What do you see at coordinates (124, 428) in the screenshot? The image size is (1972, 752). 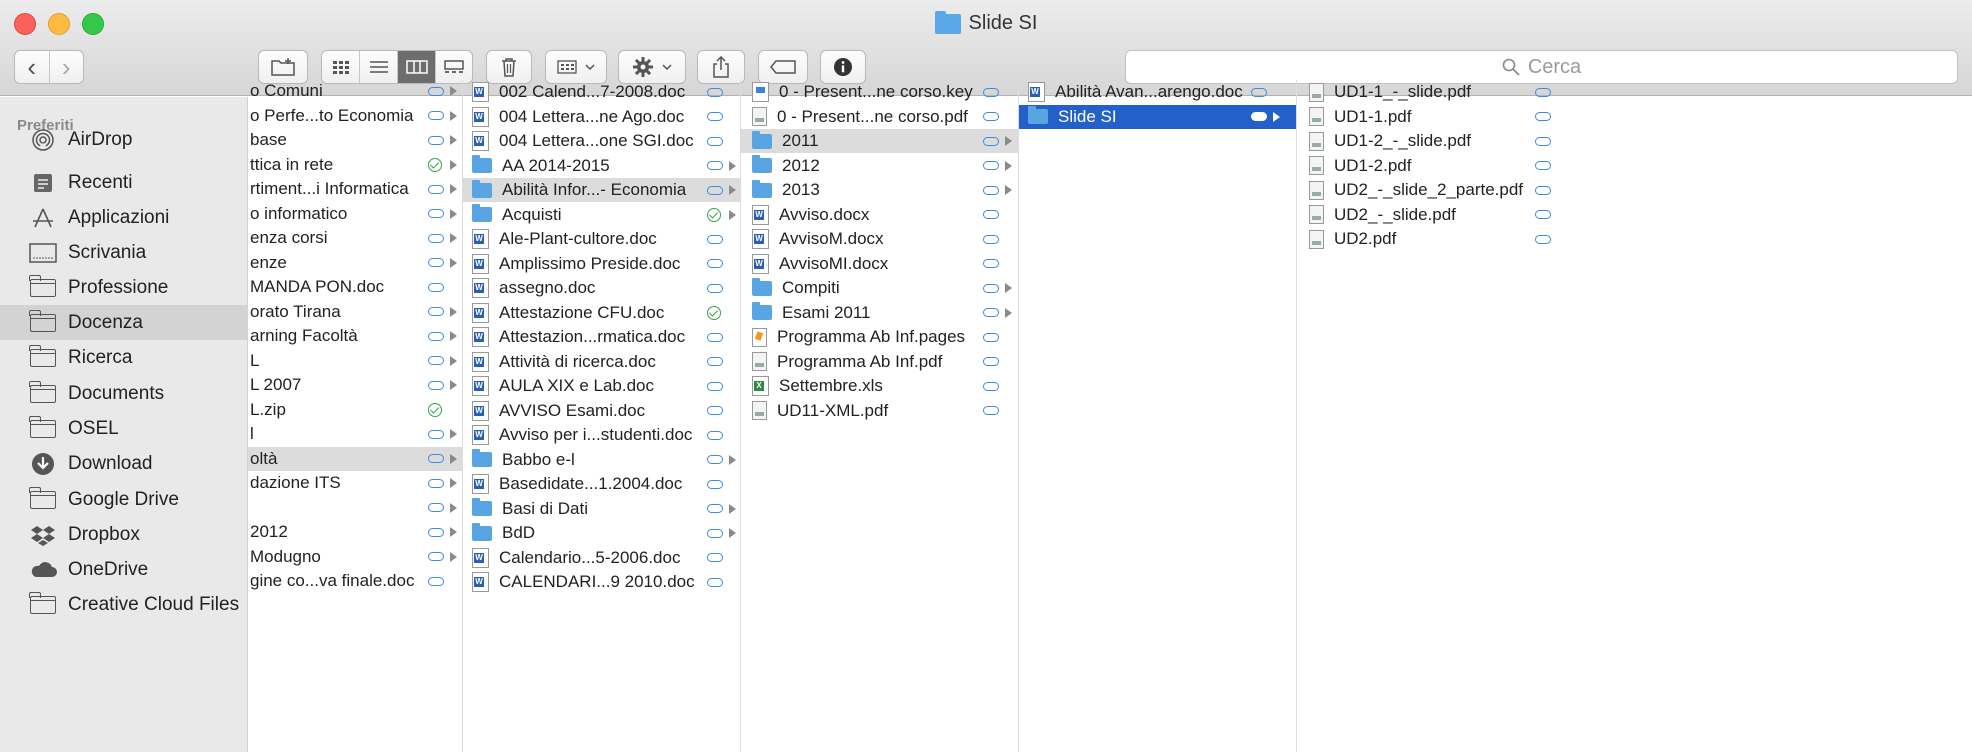 I see `sidebar-item-osel: OSEL` at bounding box center [124, 428].